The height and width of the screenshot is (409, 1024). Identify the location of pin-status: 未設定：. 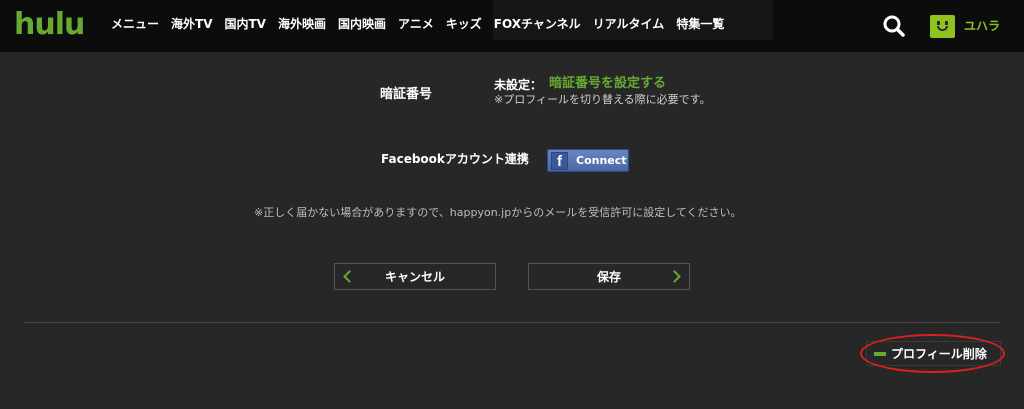
(518, 85).